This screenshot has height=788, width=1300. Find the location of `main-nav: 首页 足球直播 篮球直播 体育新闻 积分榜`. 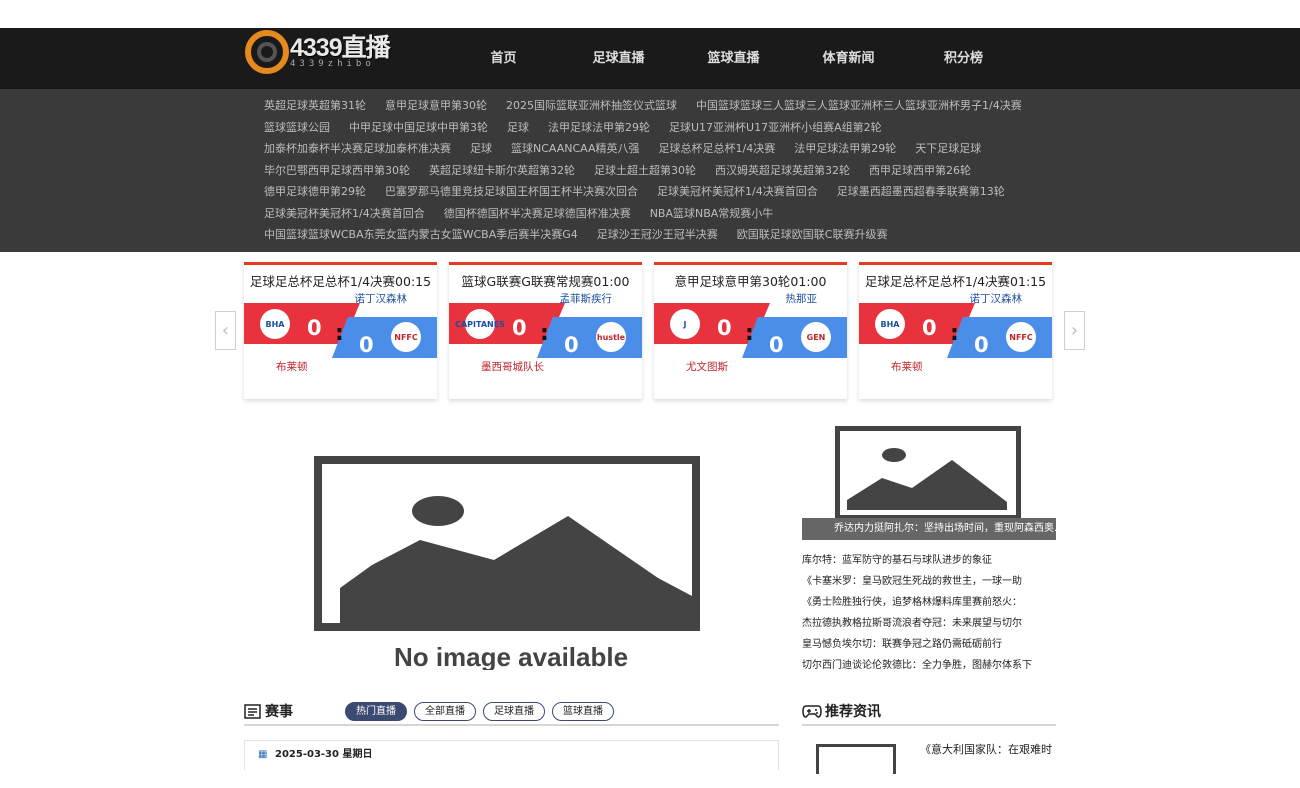

main-nav: 首页 足球直播 篮球直播 体育新闻 积分榜 is located at coordinates (733, 58).